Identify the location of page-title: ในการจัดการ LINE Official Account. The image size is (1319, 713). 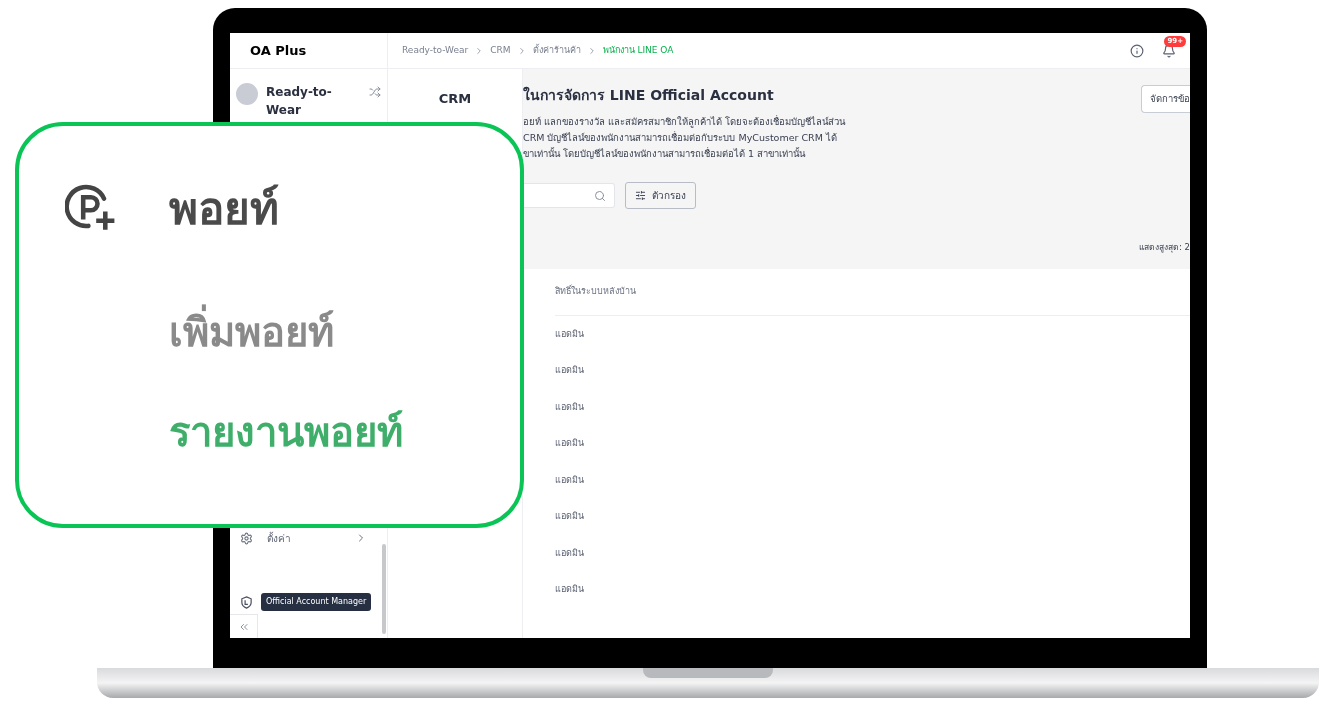
(649, 95).